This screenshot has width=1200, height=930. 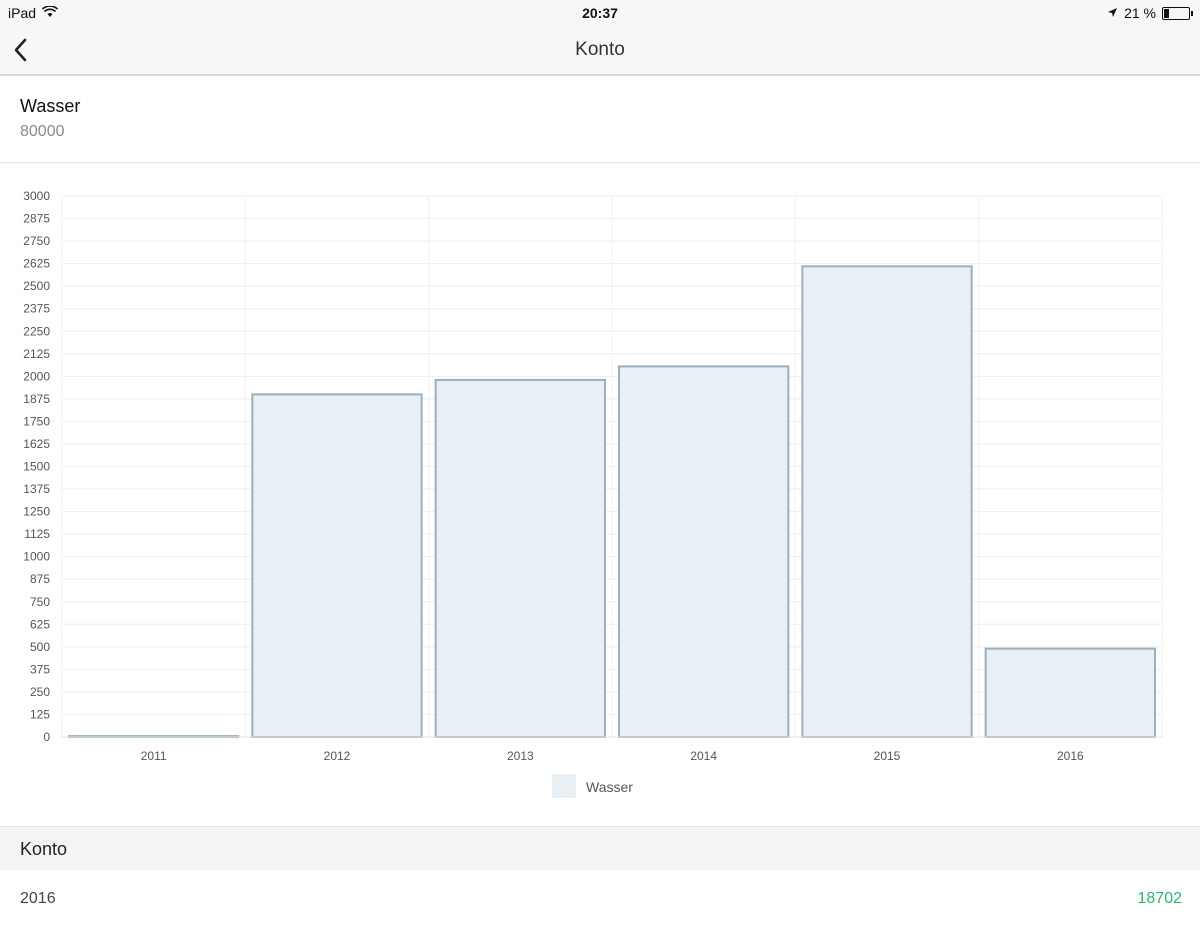 What do you see at coordinates (1112, 13) in the screenshot?
I see `location-arrow-icon` at bounding box center [1112, 13].